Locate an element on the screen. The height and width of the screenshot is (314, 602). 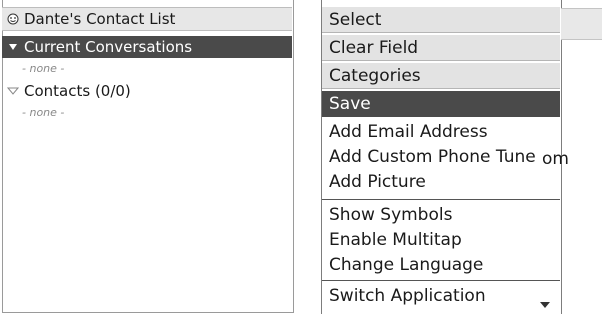
contact-list-header: Dante's Contact List is located at coordinates (147, 19).